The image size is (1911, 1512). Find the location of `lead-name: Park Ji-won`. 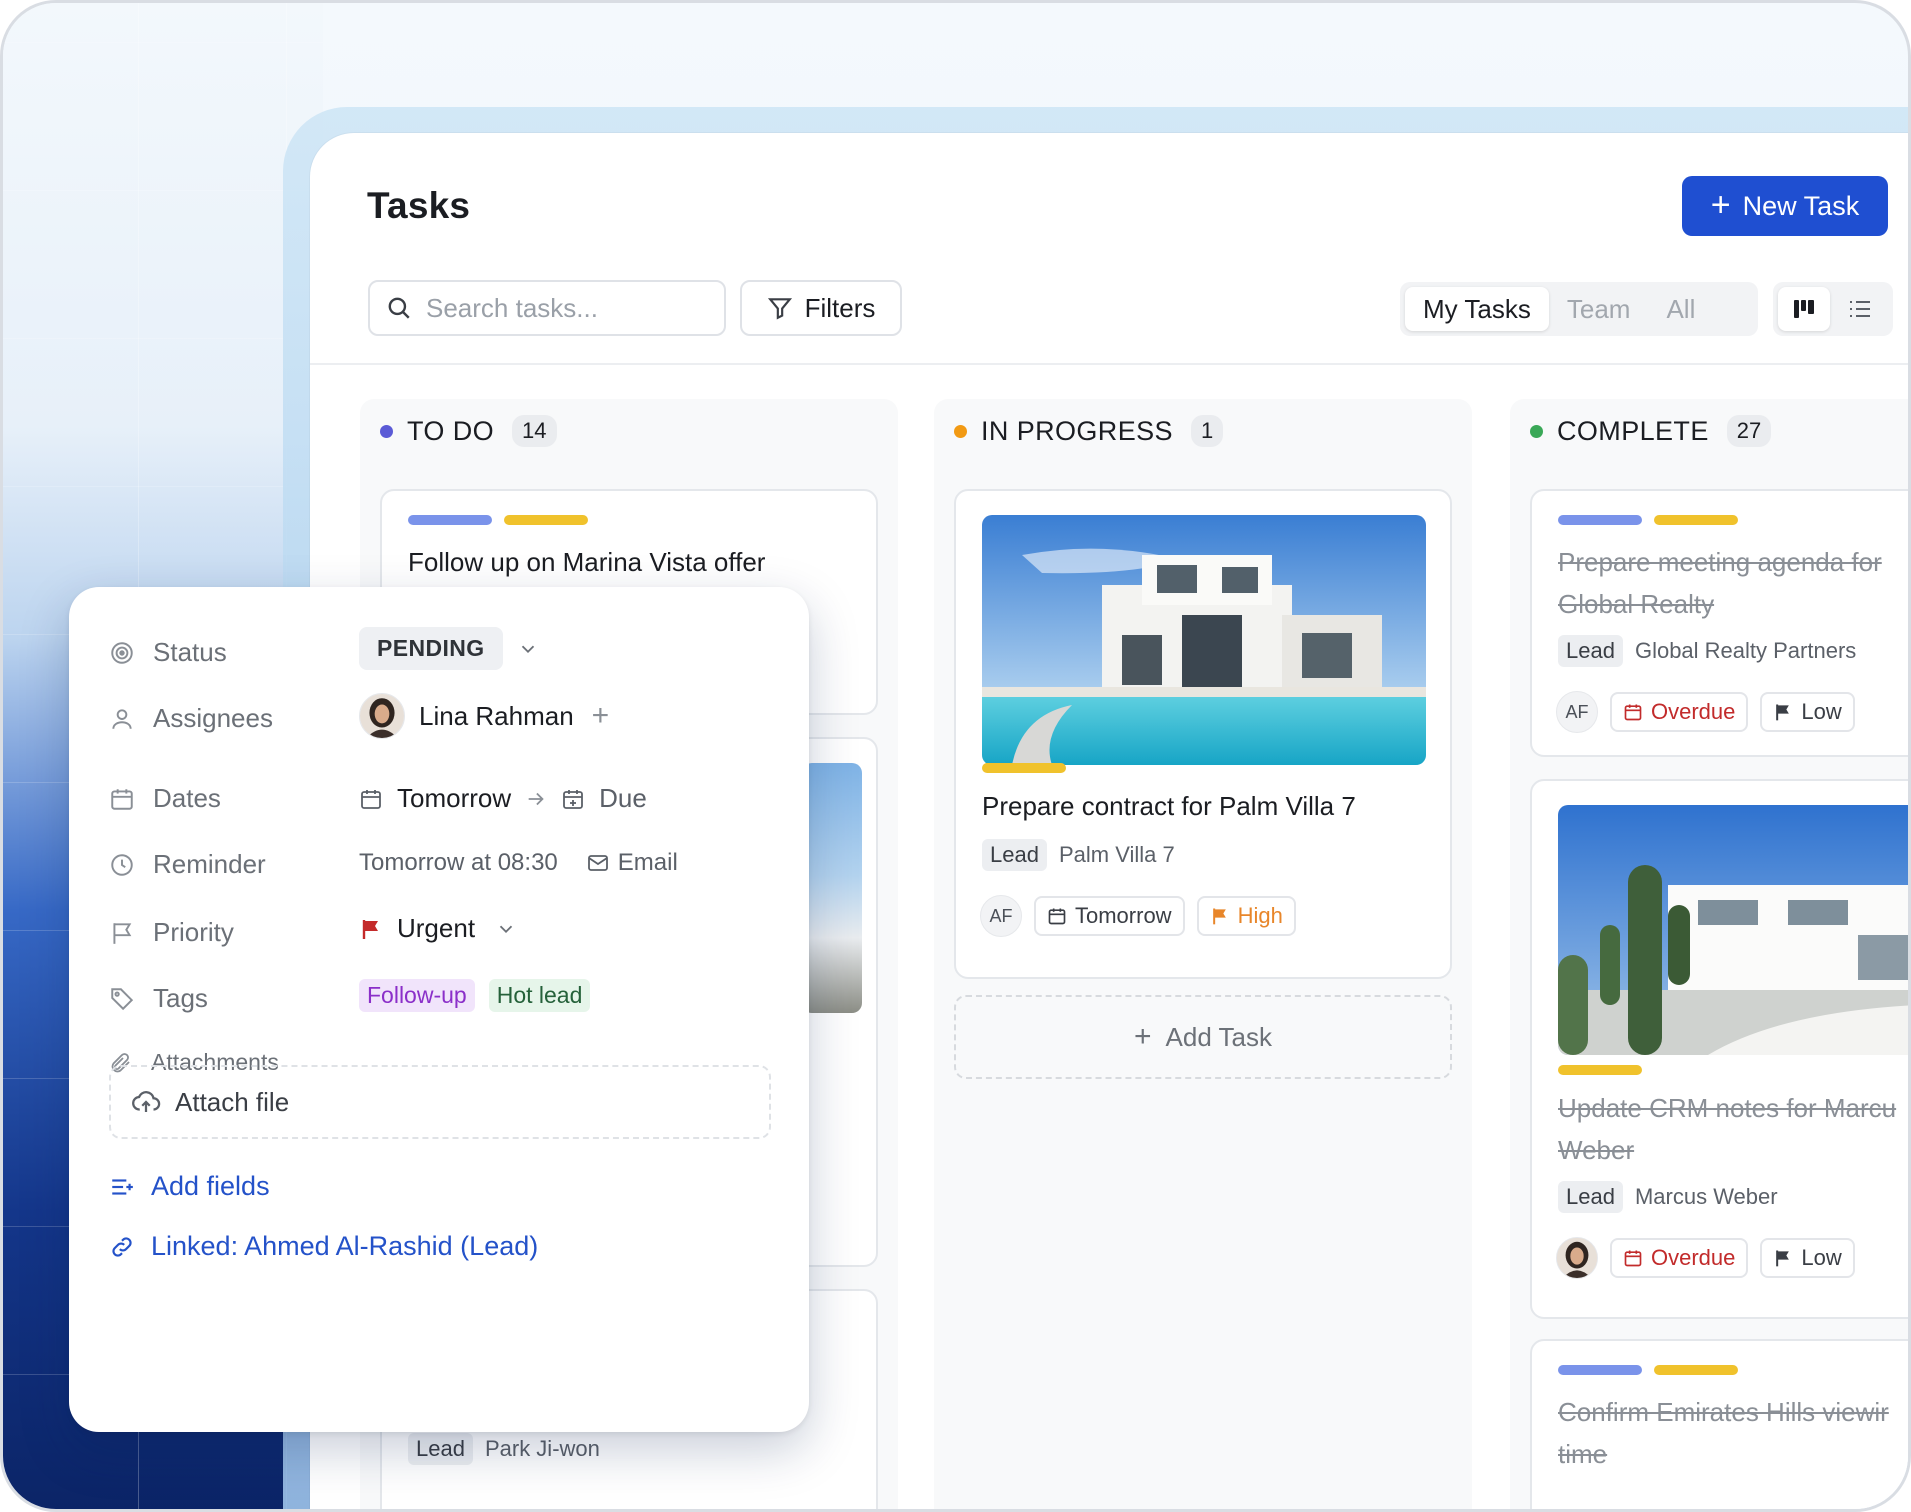

lead-name: Park Ji-won is located at coordinates (542, 1449).